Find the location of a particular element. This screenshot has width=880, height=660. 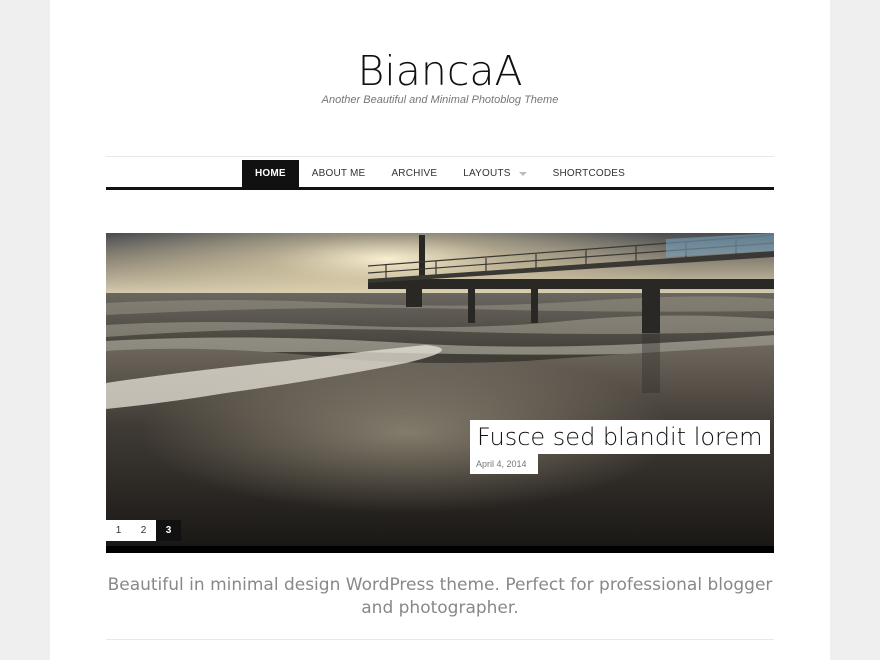

nav-item-label: SHORTCODES is located at coordinates (589, 173).